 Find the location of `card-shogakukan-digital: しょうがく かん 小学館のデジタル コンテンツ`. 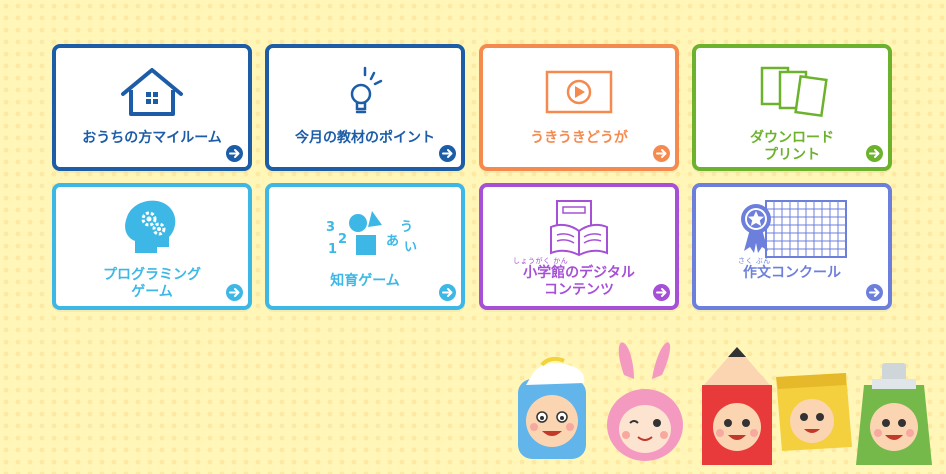

card-shogakukan-digital: しょうがく かん 小学館のデジタル コンテンツ is located at coordinates (579, 246).